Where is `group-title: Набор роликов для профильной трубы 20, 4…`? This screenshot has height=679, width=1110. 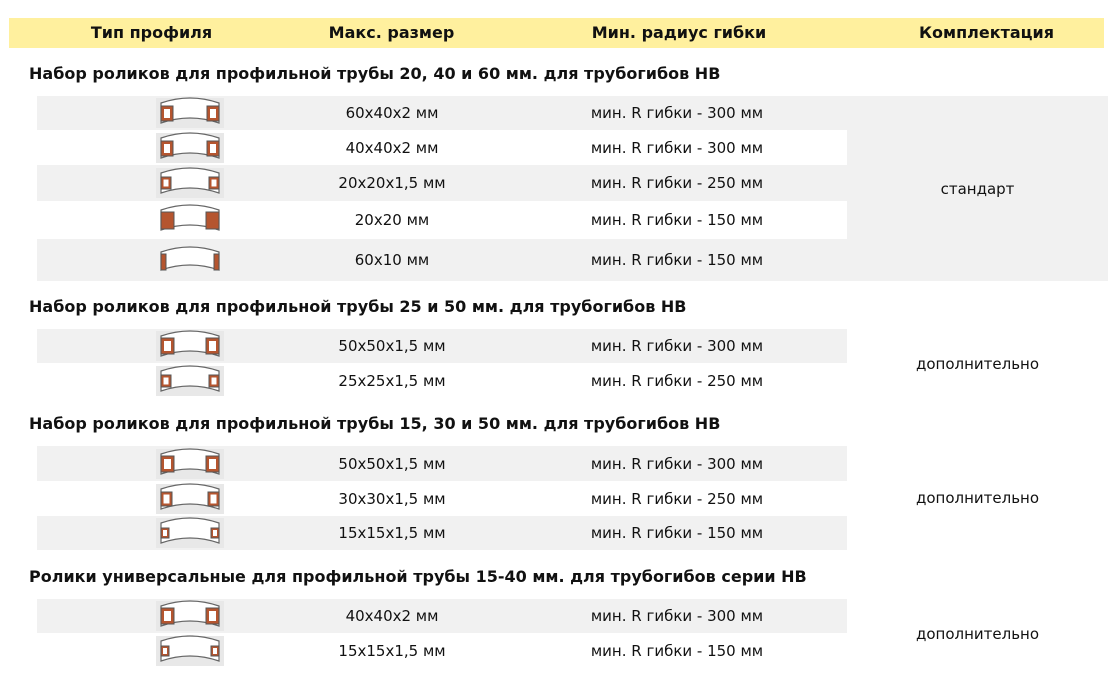 group-title: Набор роликов для профильной трубы 20, 4… is located at coordinates (375, 73).